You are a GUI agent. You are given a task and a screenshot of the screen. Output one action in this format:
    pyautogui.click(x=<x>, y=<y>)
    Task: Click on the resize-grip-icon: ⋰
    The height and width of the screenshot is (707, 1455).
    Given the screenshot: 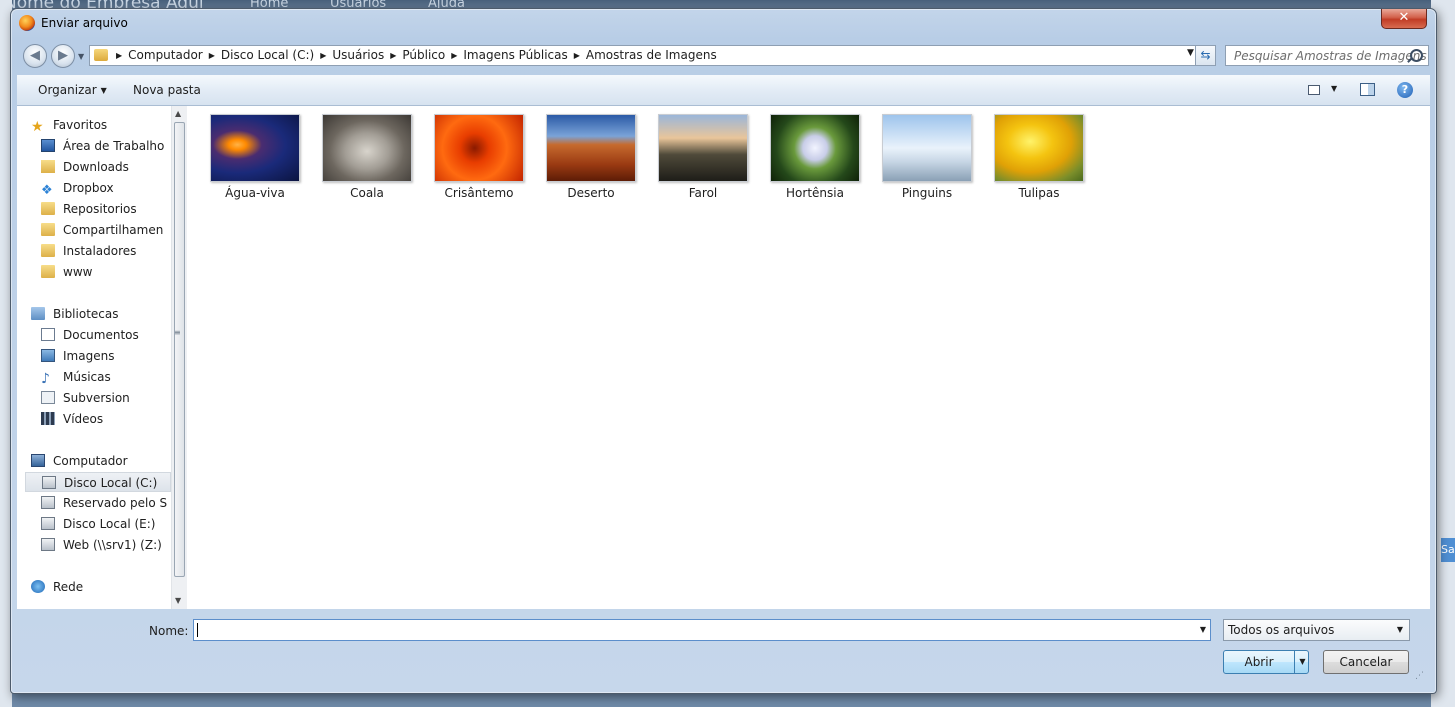 What is the action you would take?
    pyautogui.click(x=1419, y=676)
    